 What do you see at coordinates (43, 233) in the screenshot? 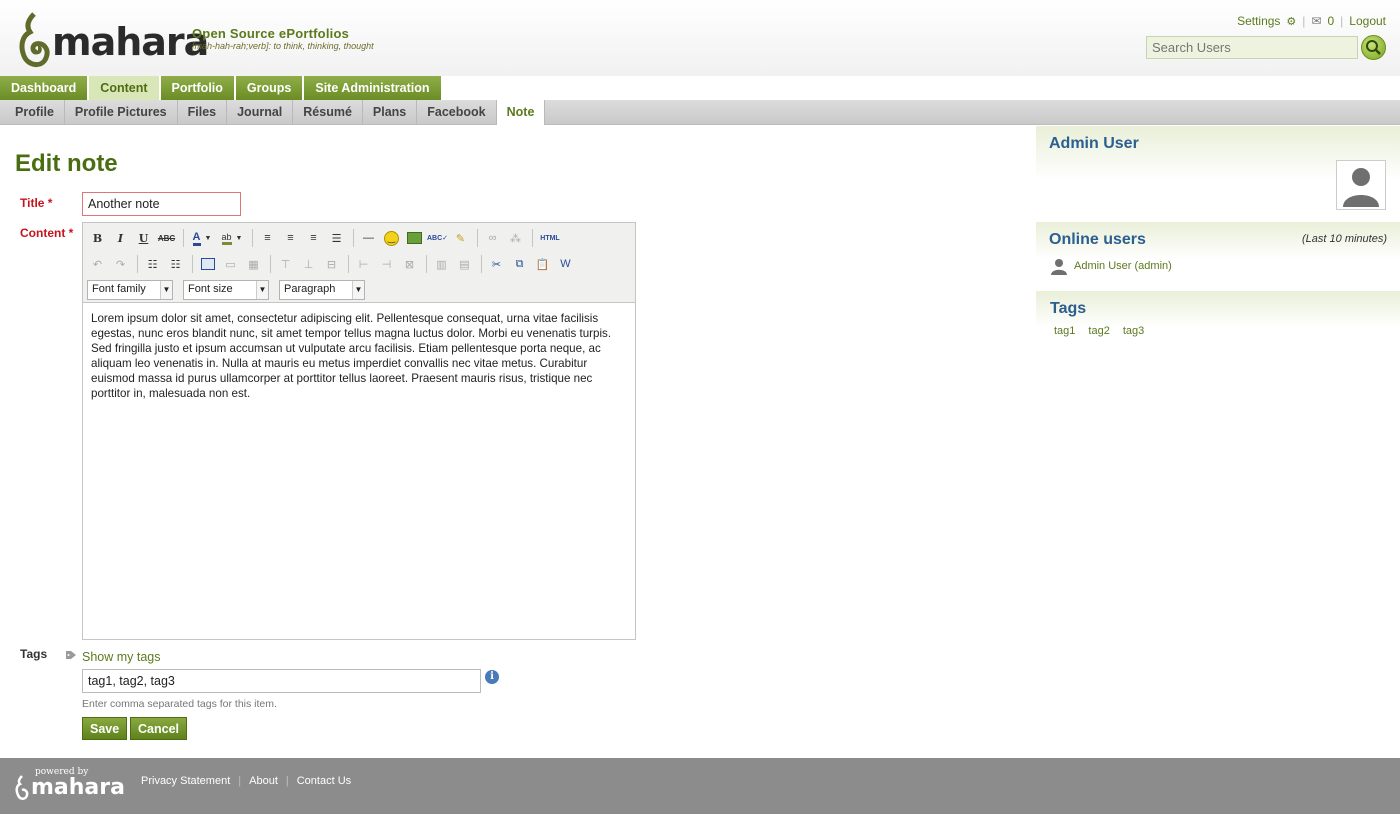
I see `content-label-text: Content` at bounding box center [43, 233].